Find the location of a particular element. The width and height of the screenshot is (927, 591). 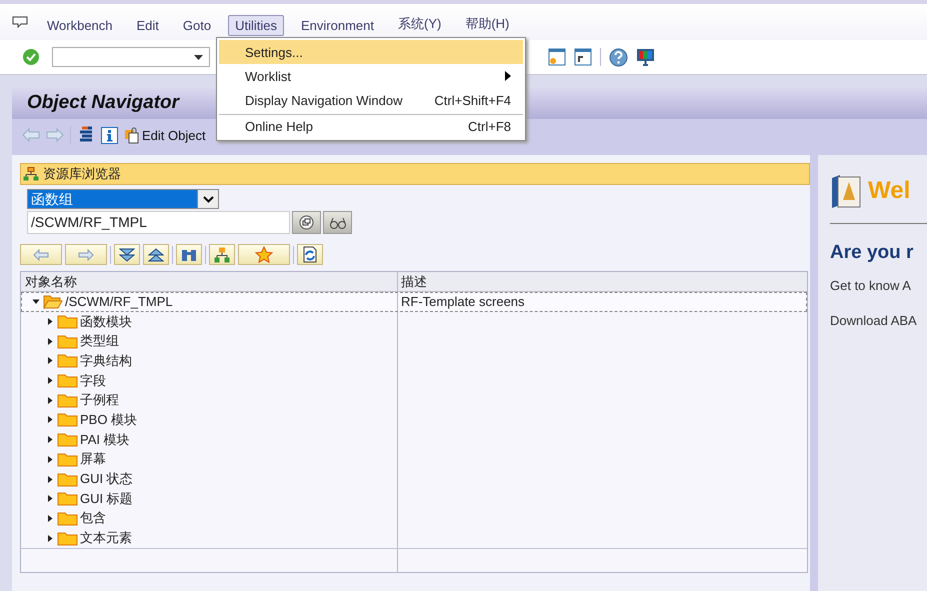

welcome-link: Download ABA is located at coordinates (878, 320).